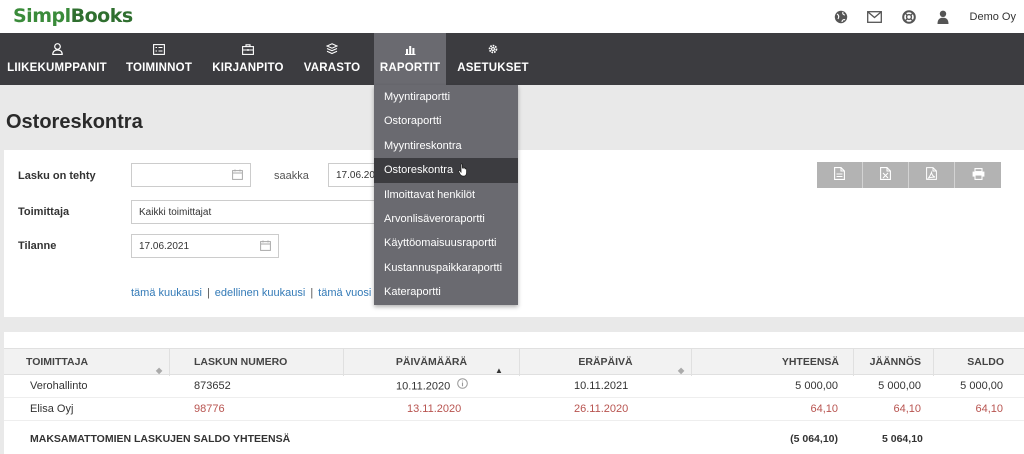 This screenshot has width=1024, height=454. I want to click on menu-item-ilmoittavat-henkilot: Ilmoittavat henkilöt, so click(446, 195).